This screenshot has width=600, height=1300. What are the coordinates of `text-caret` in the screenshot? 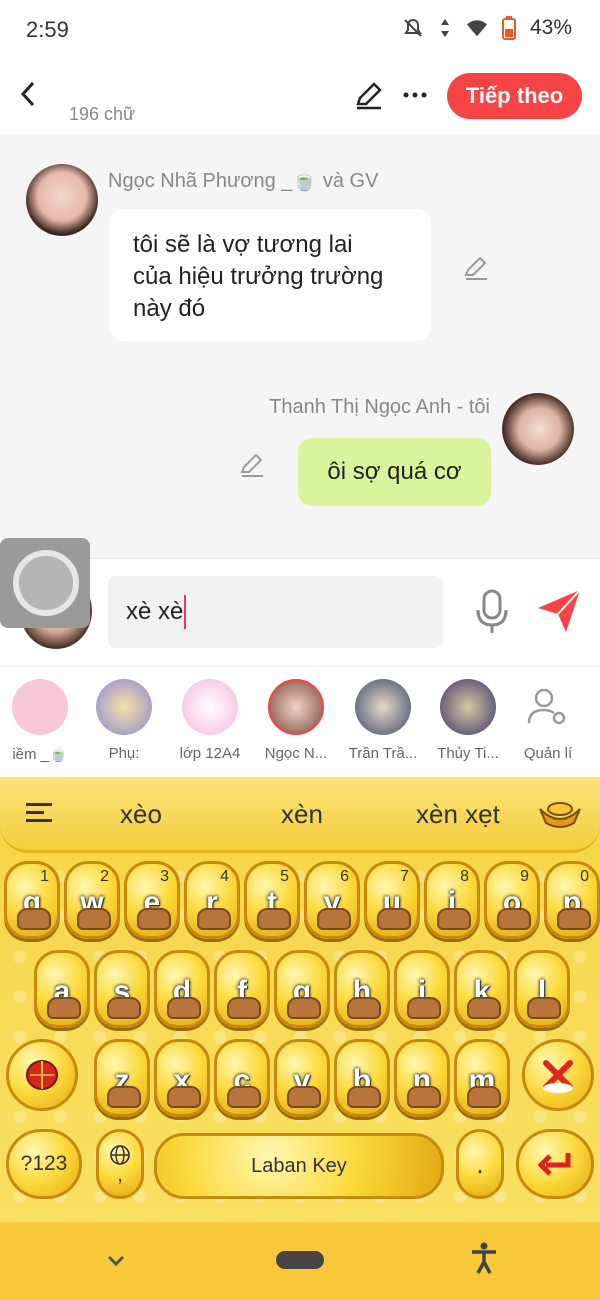 It's located at (185, 612).